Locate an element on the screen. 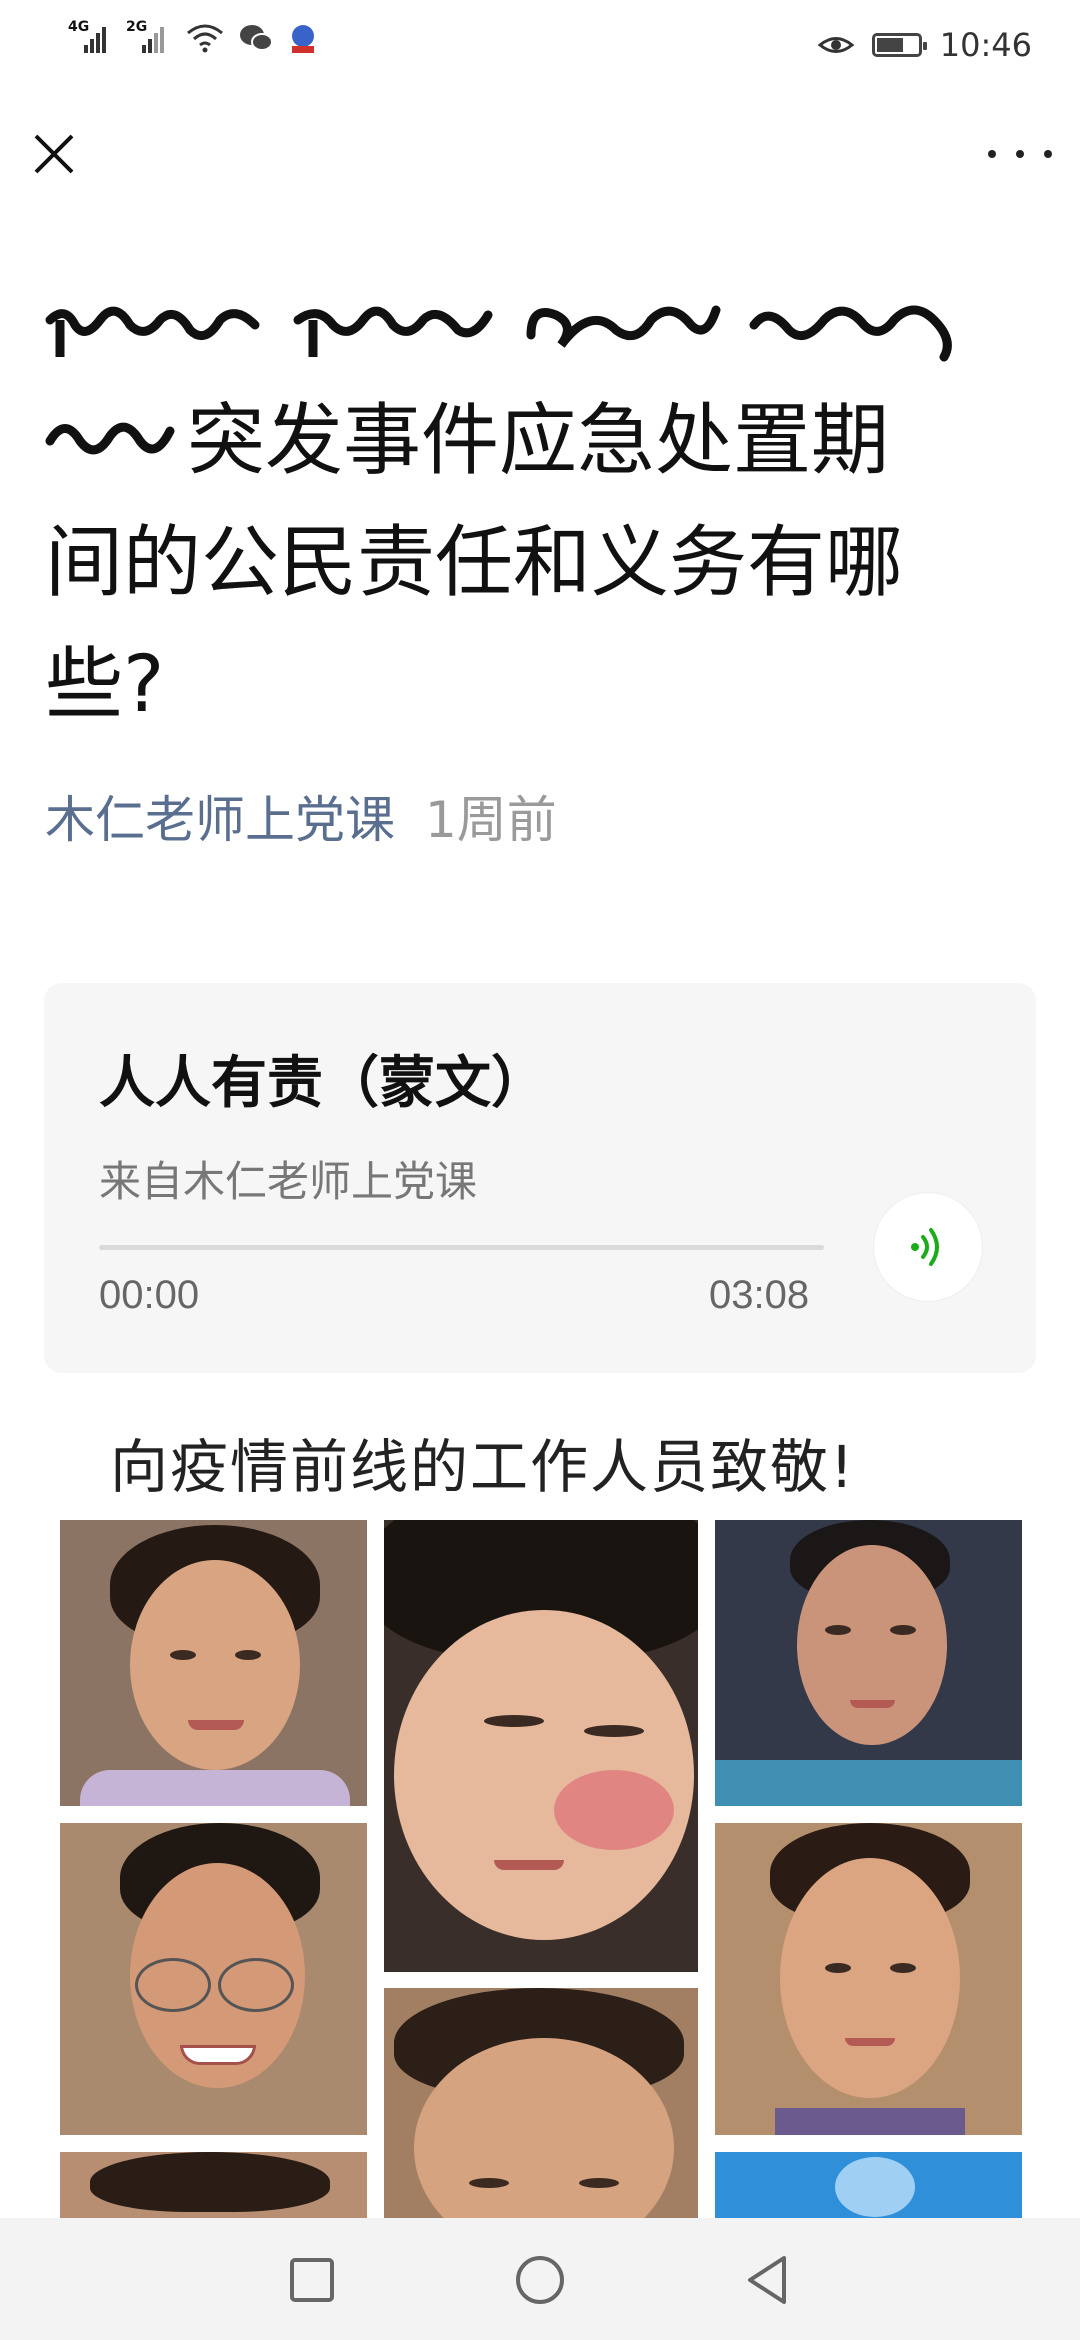  battery-icon is located at coordinates (899, 45).